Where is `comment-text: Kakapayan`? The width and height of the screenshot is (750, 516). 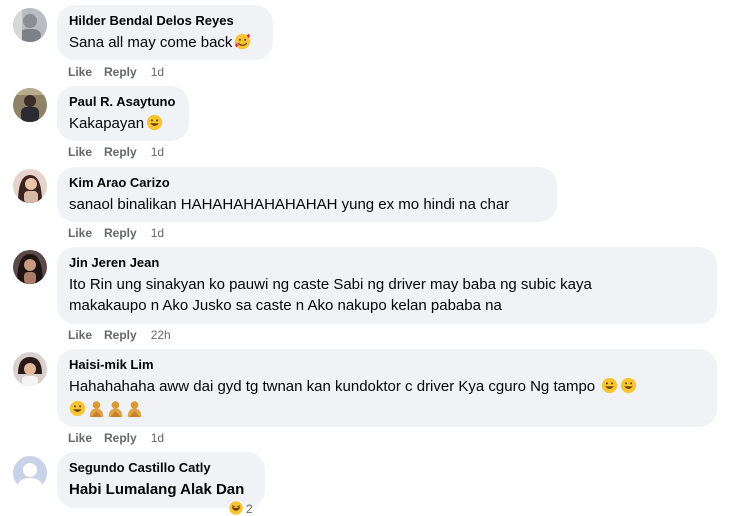
comment-text: Kakapayan is located at coordinates (123, 123).